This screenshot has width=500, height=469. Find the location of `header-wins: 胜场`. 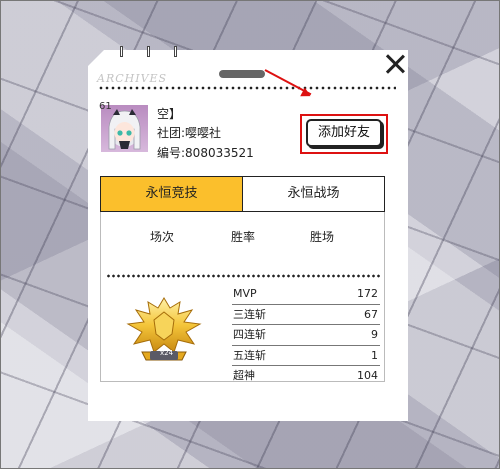

header-wins: 胜场 is located at coordinates (322, 237).